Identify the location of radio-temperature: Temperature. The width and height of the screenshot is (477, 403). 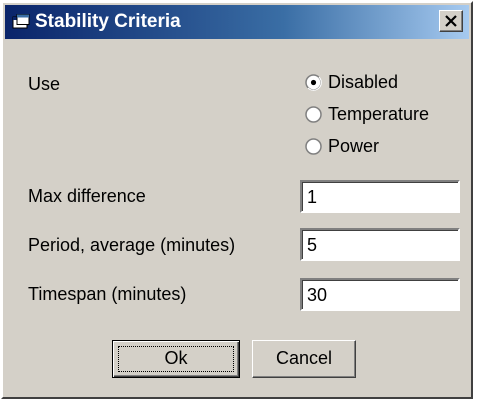
(385, 115).